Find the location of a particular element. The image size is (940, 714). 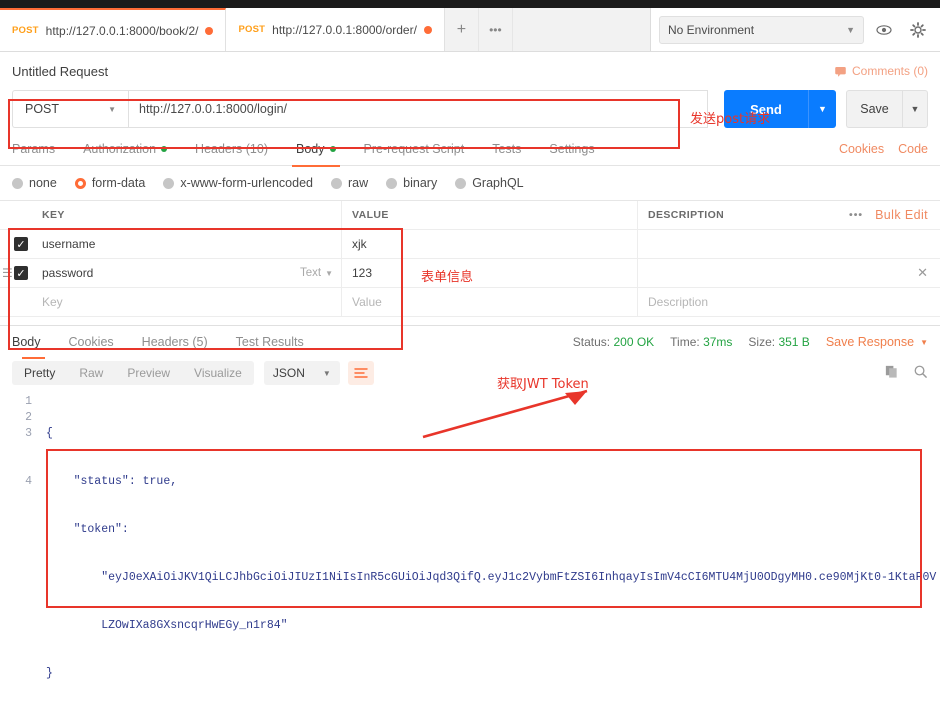

tab-body: Body is located at coordinates (316, 149).